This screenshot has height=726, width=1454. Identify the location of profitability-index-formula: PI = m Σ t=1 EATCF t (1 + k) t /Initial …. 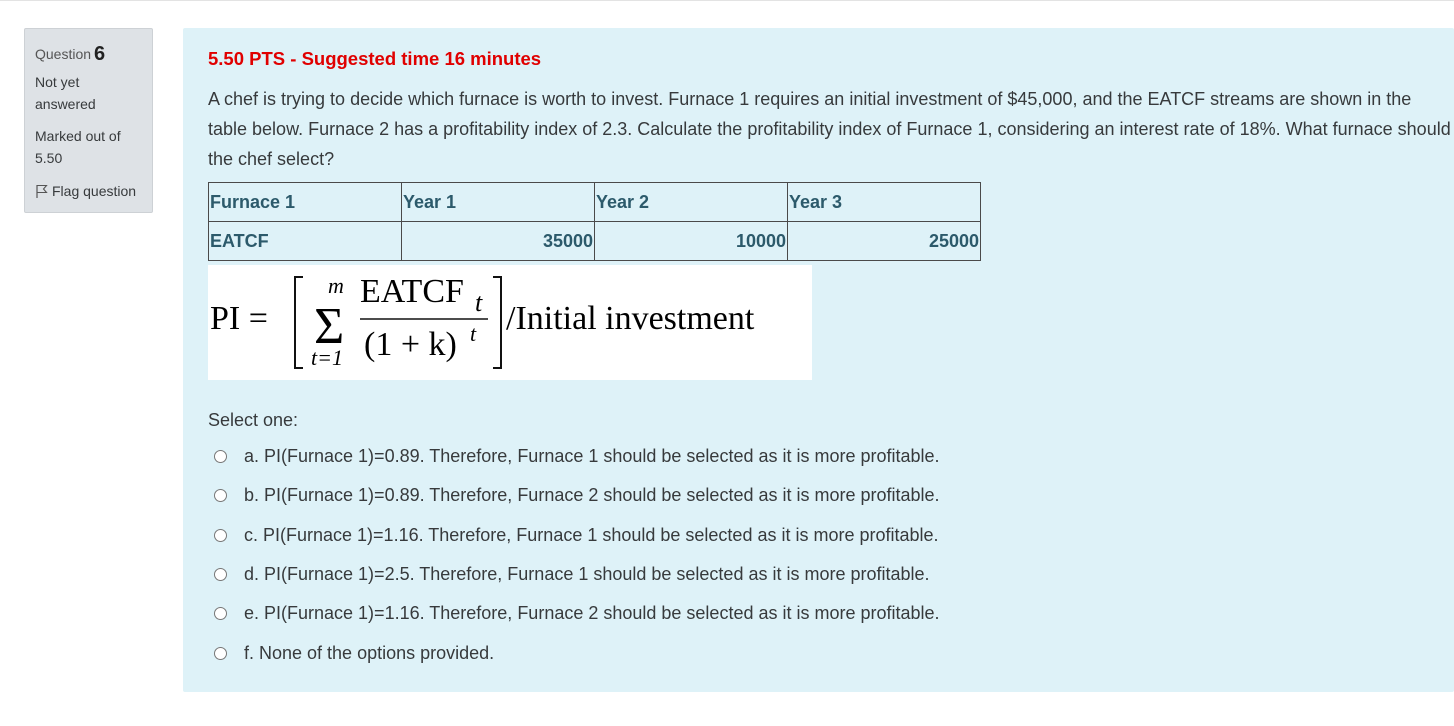
(510, 322).